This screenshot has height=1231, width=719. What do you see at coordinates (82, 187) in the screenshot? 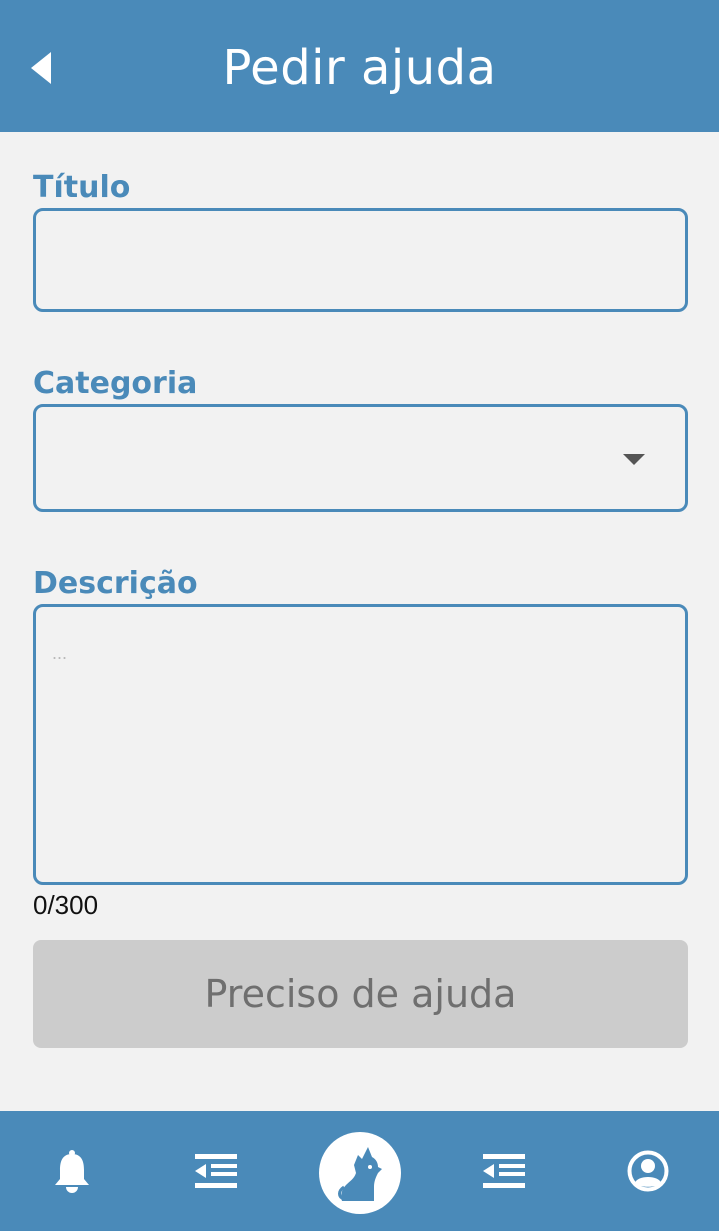
I see `title-label: Título` at bounding box center [82, 187].